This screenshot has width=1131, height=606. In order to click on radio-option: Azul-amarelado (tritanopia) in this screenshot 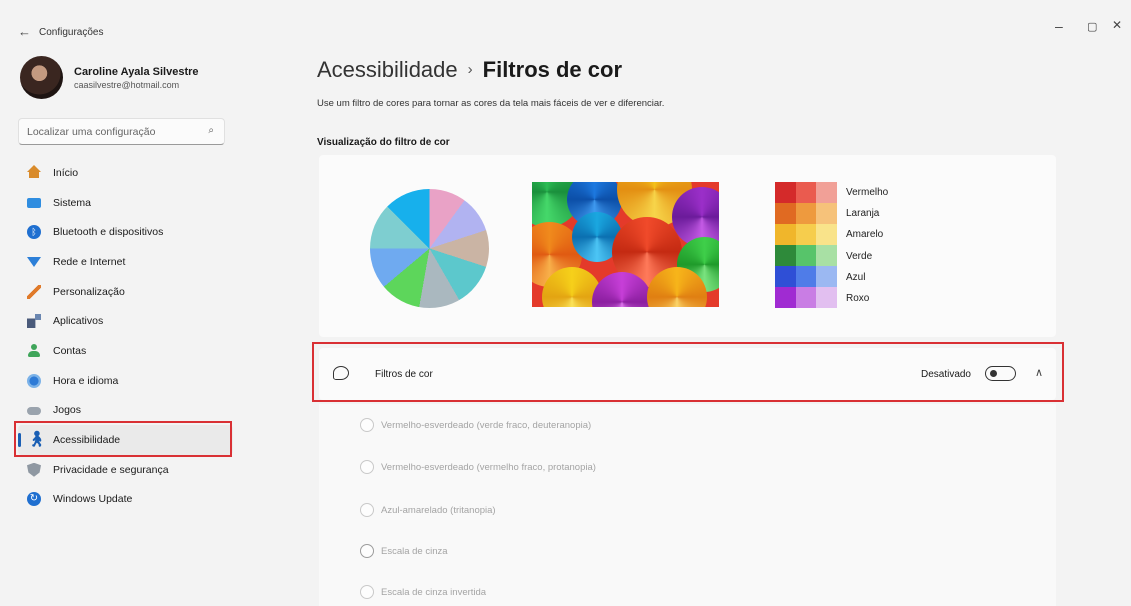, I will do `click(428, 510)`.